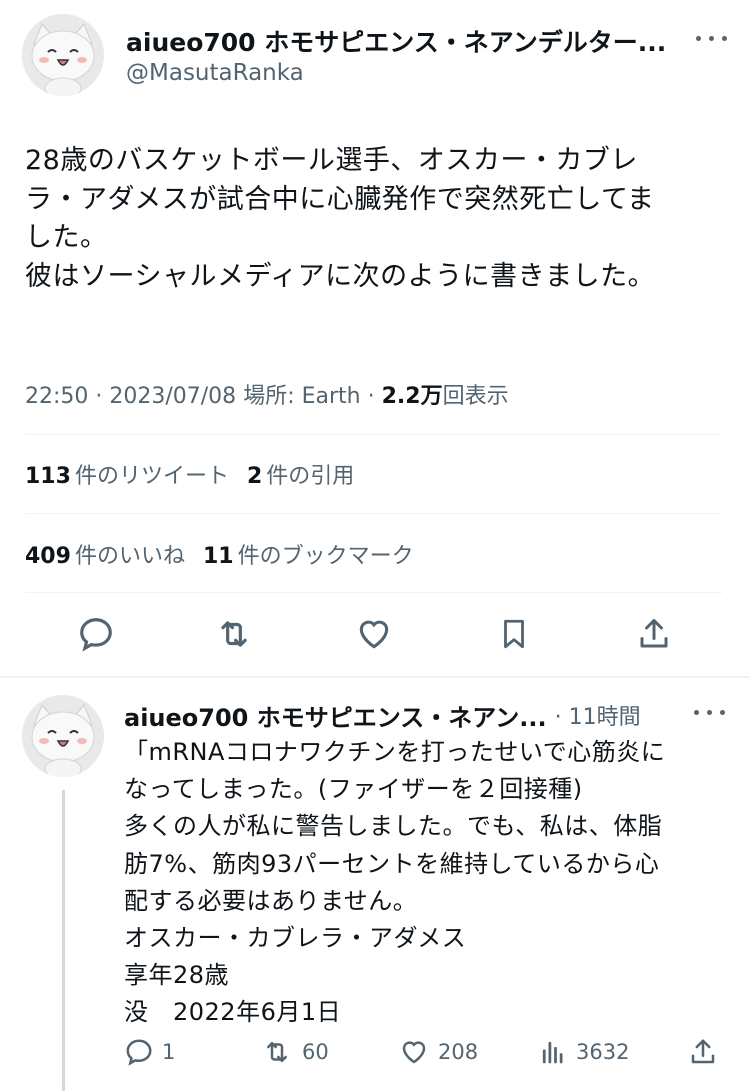  Describe the element at coordinates (233, 1012) in the screenshot. I see `reply-text-line: 没 2022年6月1日` at that location.